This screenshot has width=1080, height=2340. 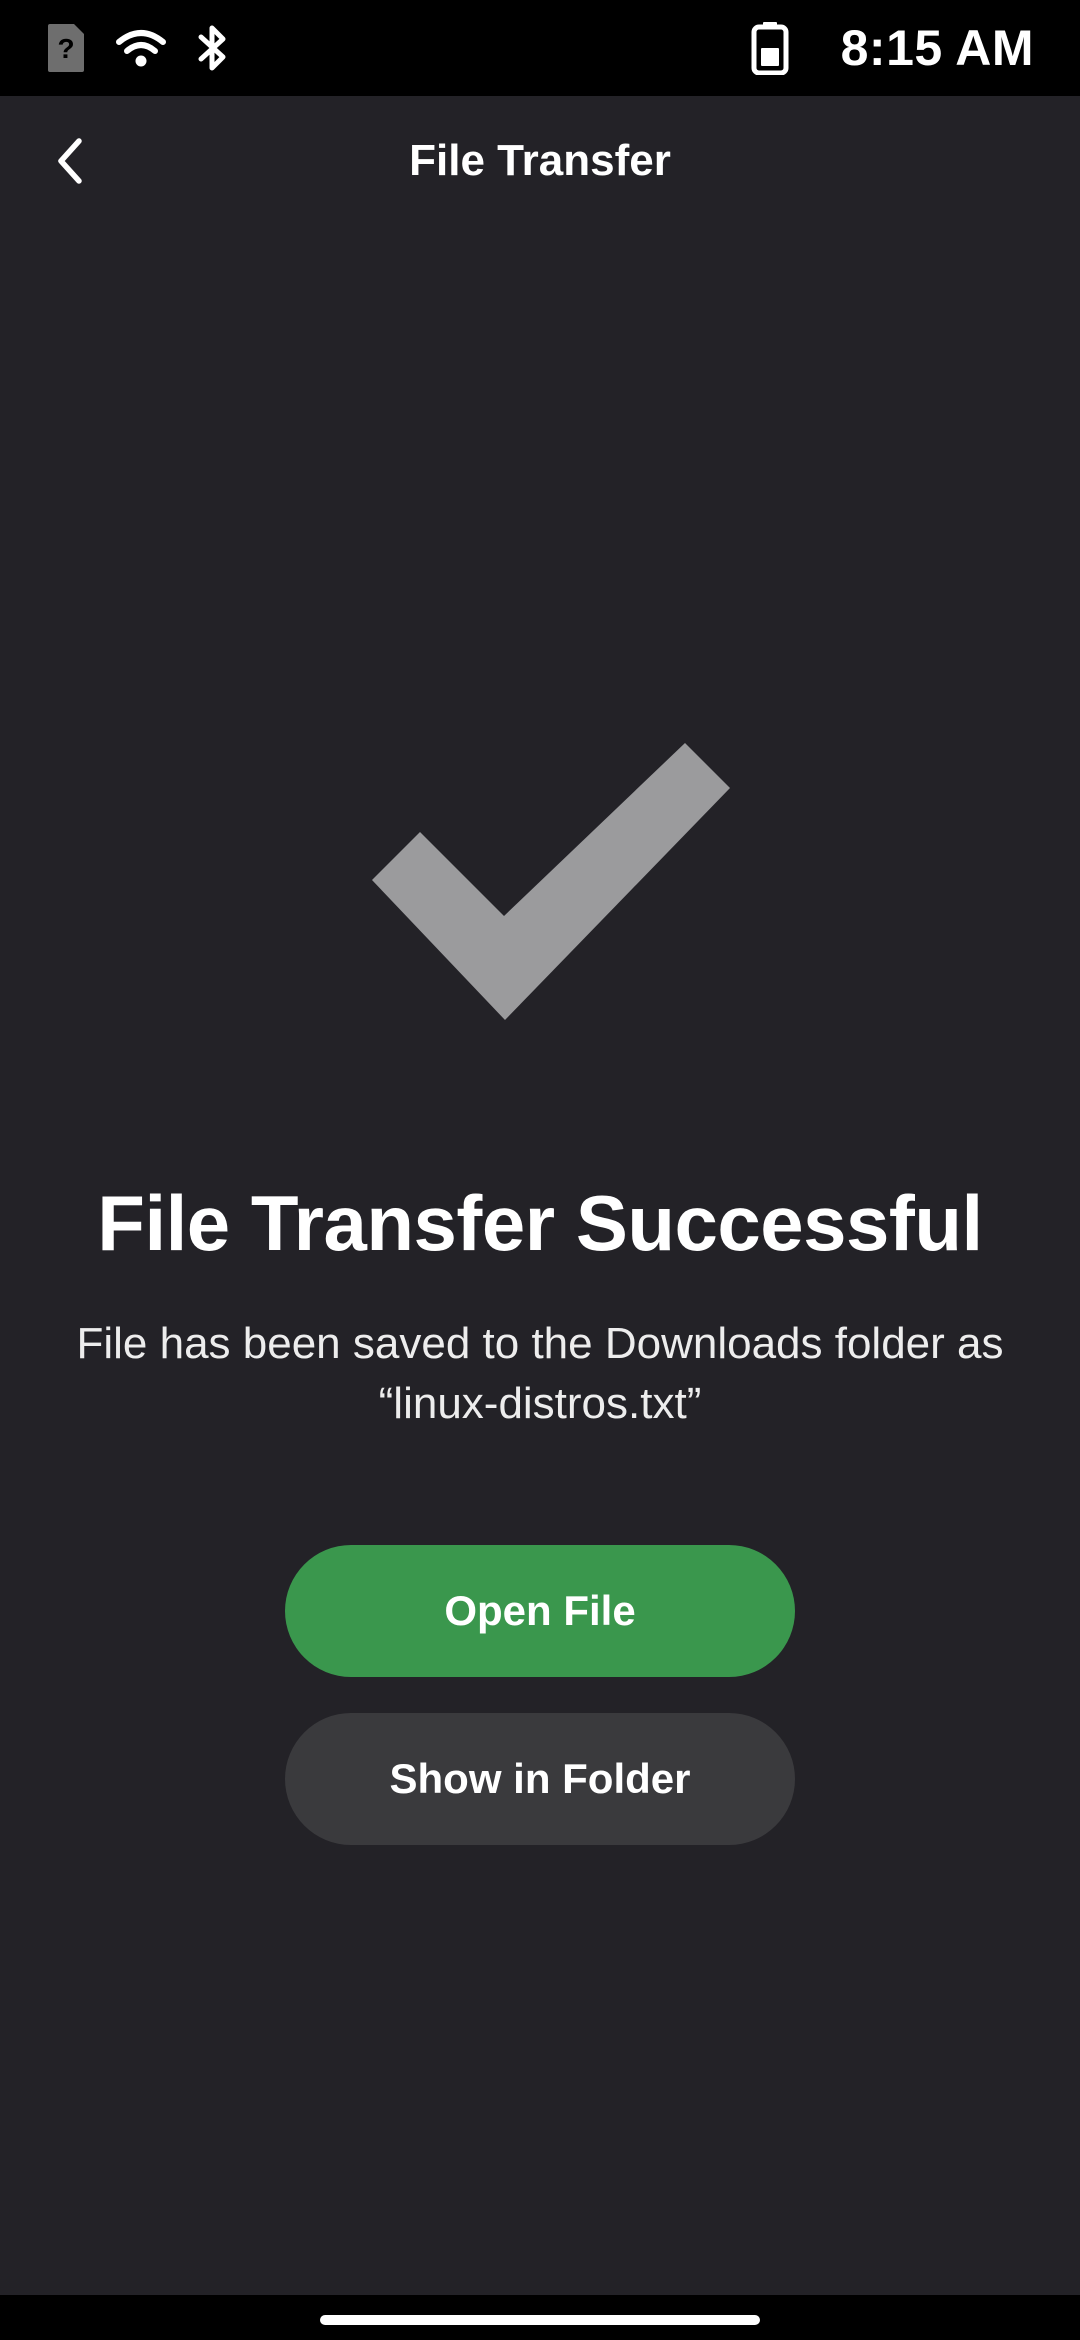 What do you see at coordinates (540, 48) in the screenshot?
I see `status-bar: ? 8:15 AM` at bounding box center [540, 48].